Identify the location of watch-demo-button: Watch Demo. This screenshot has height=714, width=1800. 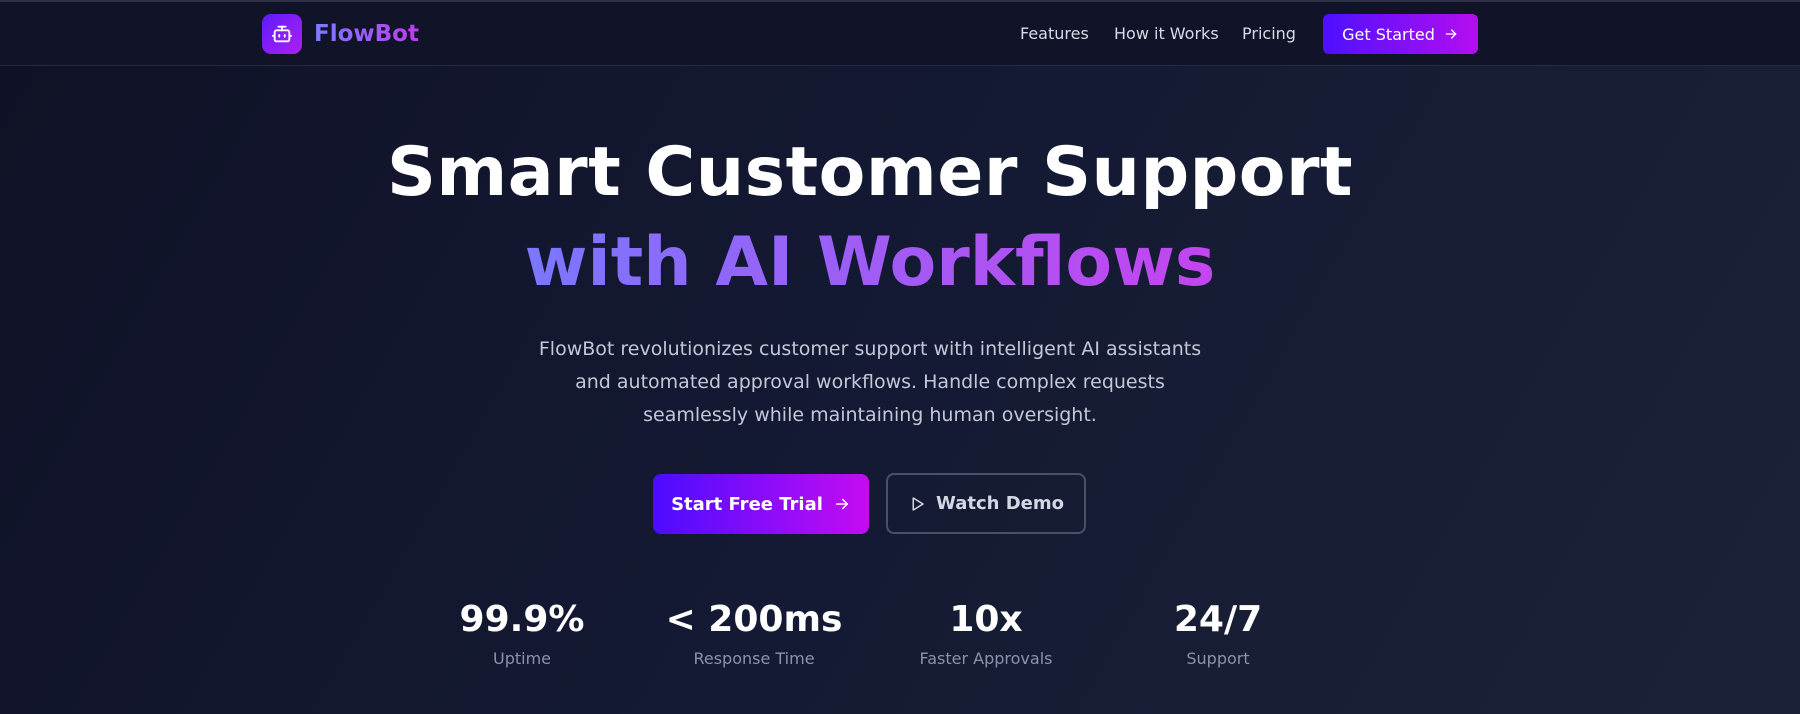
(986, 503).